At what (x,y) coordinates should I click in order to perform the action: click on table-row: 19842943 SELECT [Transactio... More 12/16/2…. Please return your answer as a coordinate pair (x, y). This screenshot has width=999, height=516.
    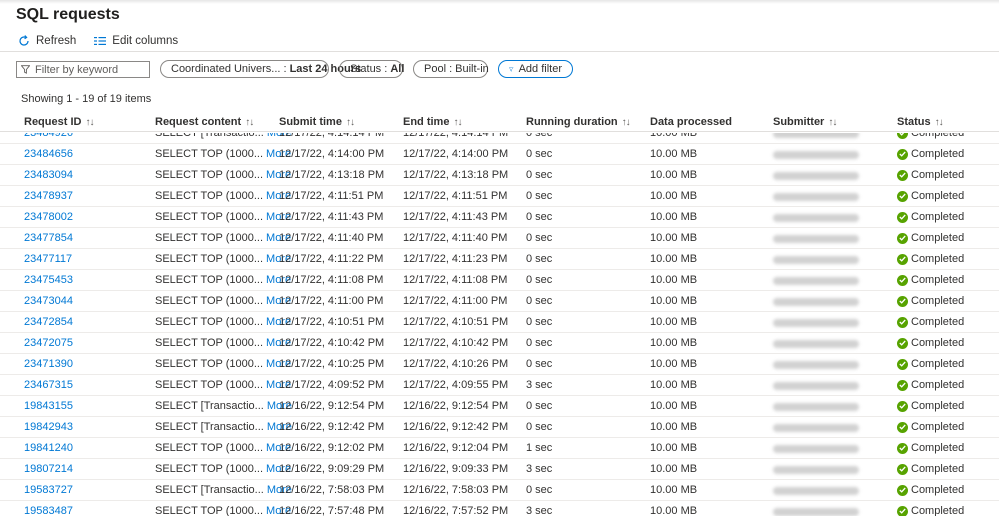
    Looking at the image, I should click on (499, 427).